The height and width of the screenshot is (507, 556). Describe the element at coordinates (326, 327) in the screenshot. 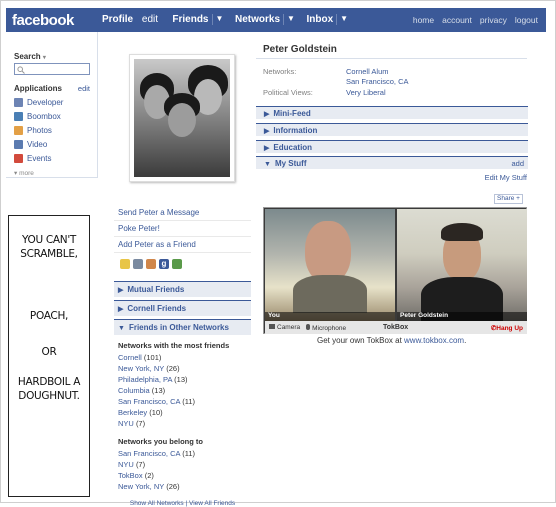

I see `microphone-toggle: Microphone` at that location.